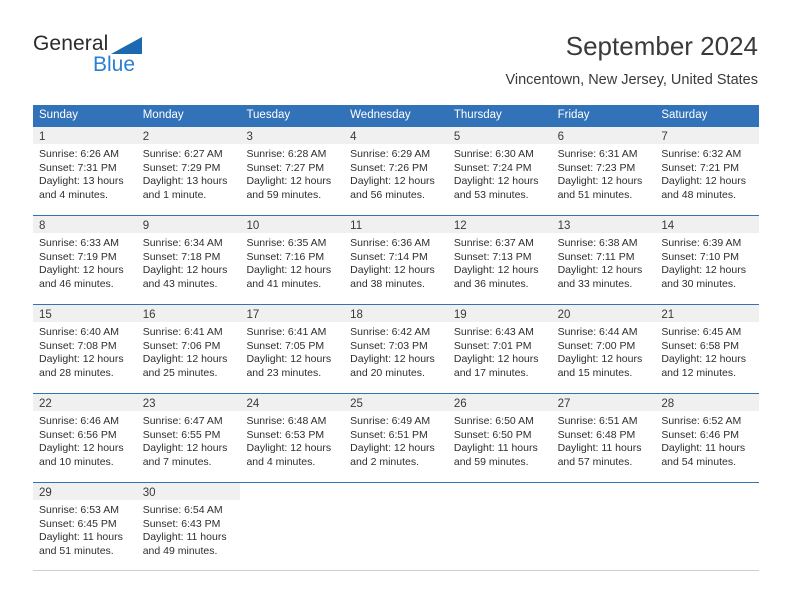 The height and width of the screenshot is (612, 792). What do you see at coordinates (182, 154) in the screenshot?
I see `sunrise-text: Sunrise: 6:27 AM` at bounding box center [182, 154].